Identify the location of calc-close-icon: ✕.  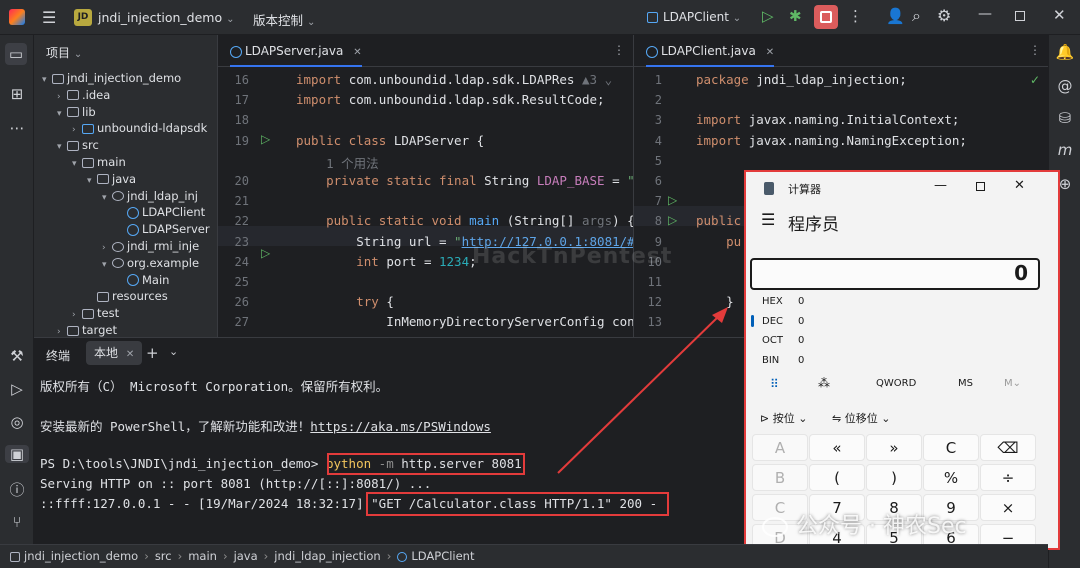
(1019, 185).